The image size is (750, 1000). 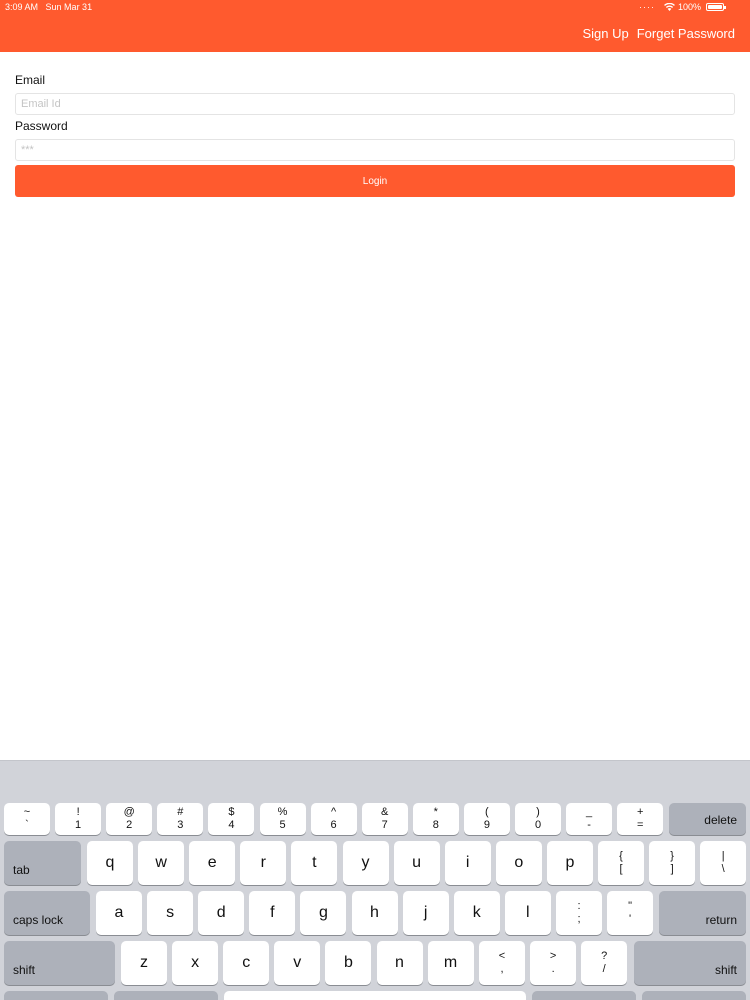 I want to click on key-r: r, so click(x=263, y=863).